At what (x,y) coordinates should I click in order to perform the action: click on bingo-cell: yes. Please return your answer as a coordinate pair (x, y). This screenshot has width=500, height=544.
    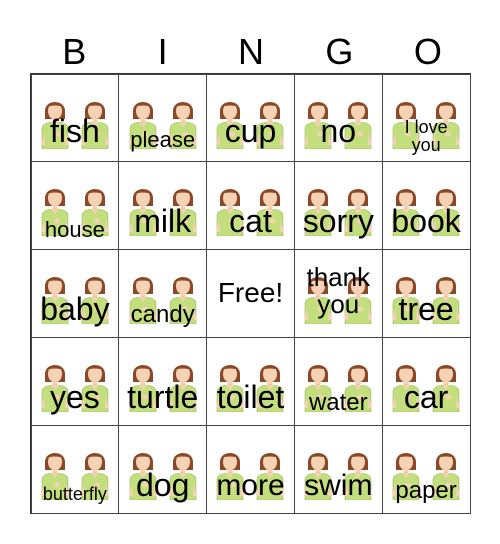
    Looking at the image, I should click on (75, 381).